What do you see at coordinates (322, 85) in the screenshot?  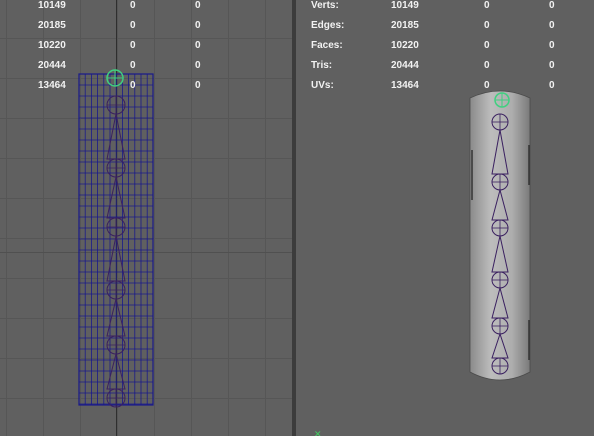 I see `hud-uvs-label: UVs:` at bounding box center [322, 85].